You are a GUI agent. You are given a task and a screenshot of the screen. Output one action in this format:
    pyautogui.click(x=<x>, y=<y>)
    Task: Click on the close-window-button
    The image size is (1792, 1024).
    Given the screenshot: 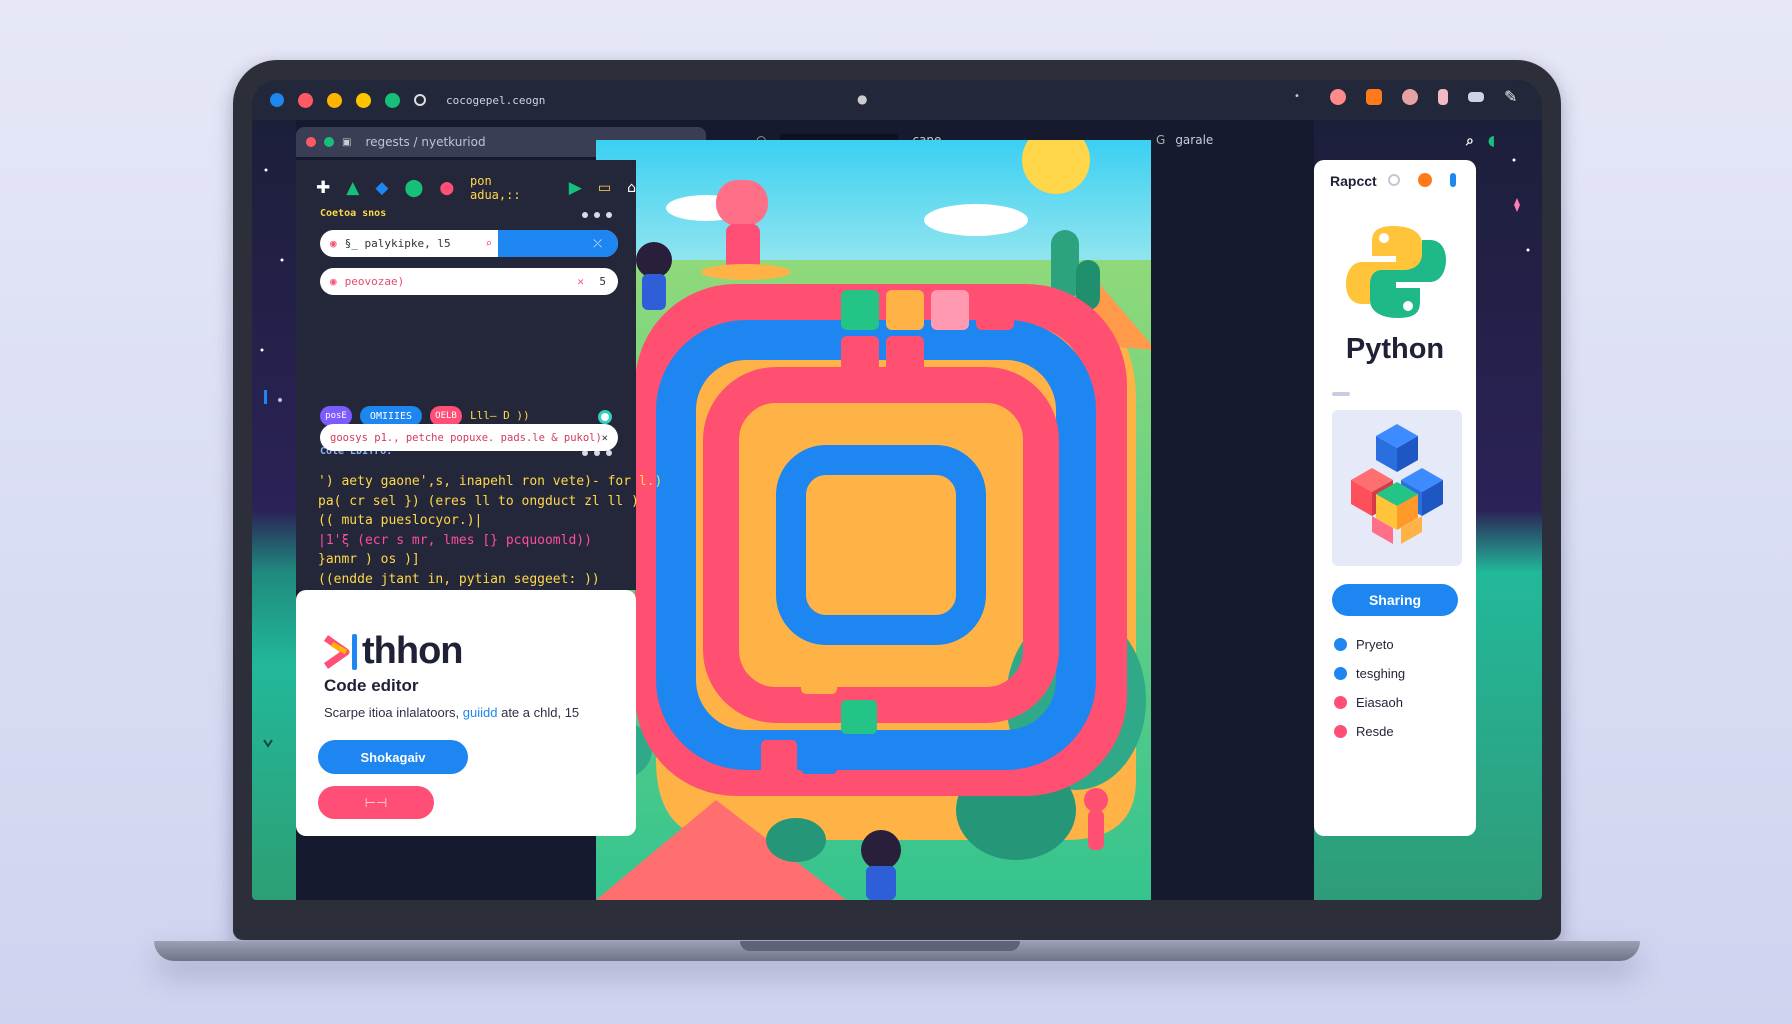 What is the action you would take?
    pyautogui.click(x=305, y=100)
    